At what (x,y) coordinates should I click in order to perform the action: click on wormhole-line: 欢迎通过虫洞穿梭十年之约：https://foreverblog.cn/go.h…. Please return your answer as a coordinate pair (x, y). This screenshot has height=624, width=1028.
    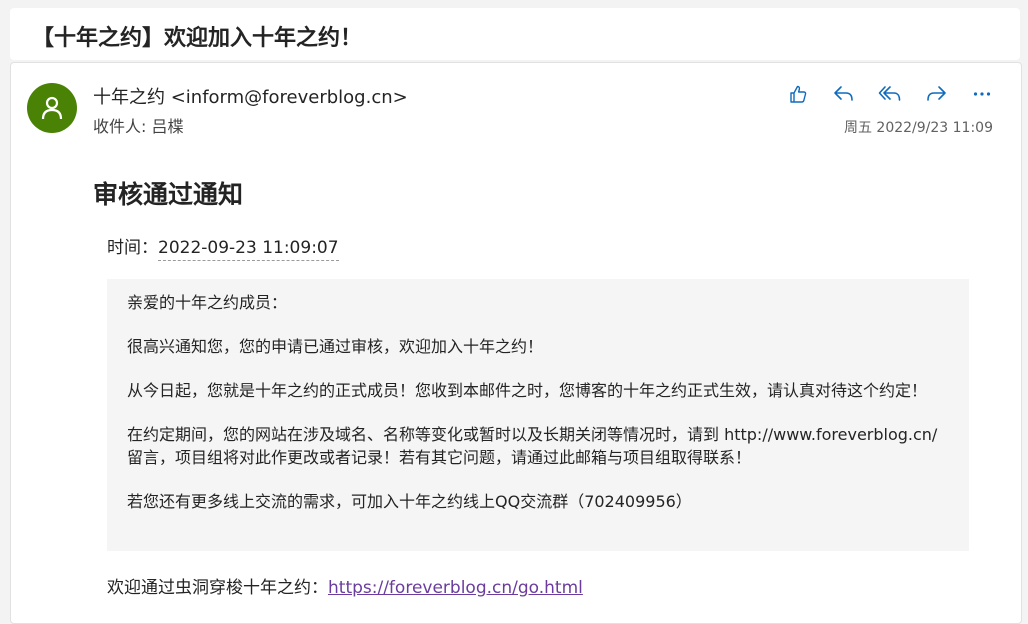
    Looking at the image, I should click on (345, 585).